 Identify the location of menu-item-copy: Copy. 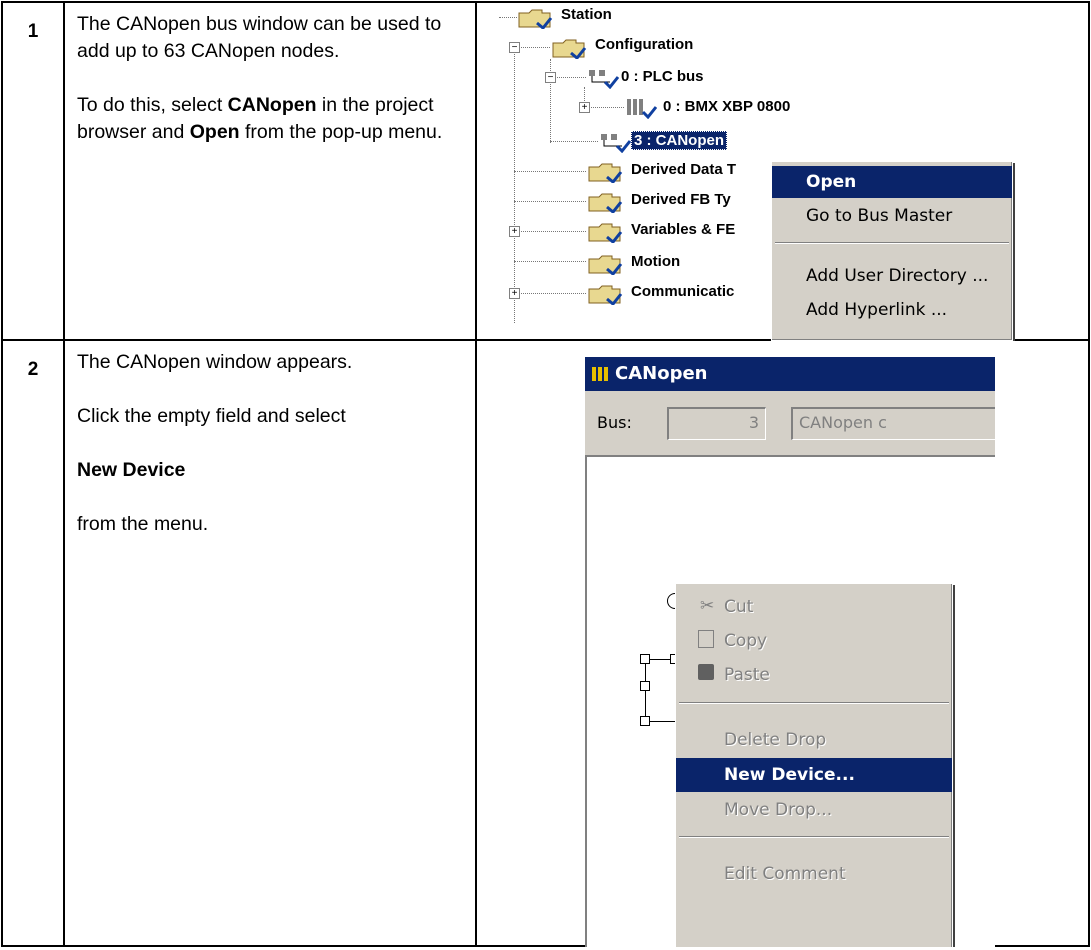
(814, 641).